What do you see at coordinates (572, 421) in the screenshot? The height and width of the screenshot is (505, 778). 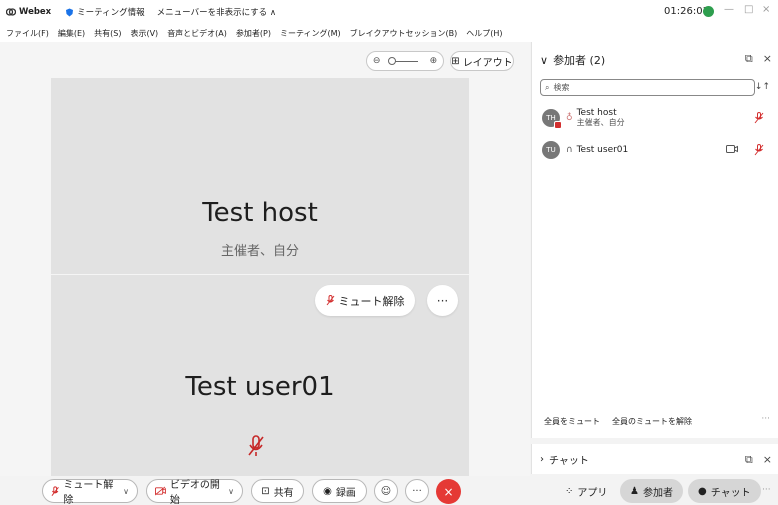 I see `mute-all-button: 全員をミュート` at bounding box center [572, 421].